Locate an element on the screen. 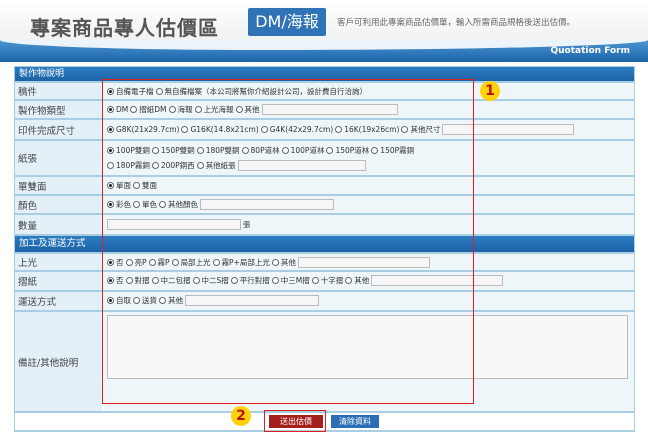 This screenshot has width=648, height=438. row-label: 備註/其他說明 is located at coordinates (58, 361).